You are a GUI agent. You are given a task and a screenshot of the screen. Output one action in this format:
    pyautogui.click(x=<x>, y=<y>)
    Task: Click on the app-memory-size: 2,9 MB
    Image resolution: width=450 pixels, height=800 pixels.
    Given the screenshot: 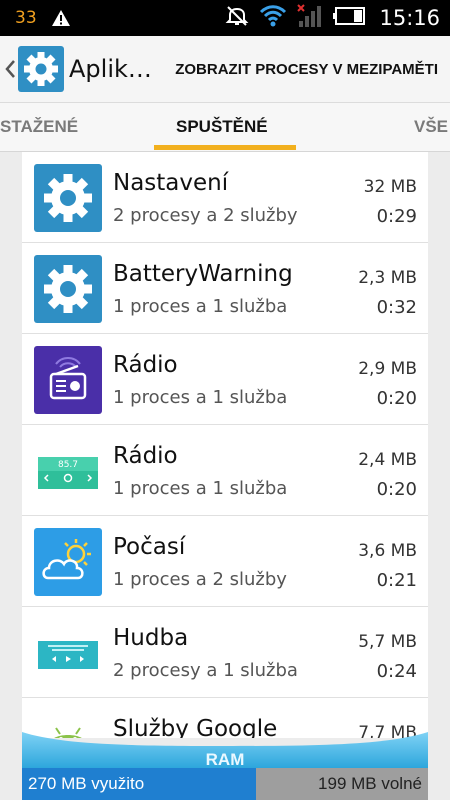 What is the action you would take?
    pyautogui.click(x=387, y=369)
    